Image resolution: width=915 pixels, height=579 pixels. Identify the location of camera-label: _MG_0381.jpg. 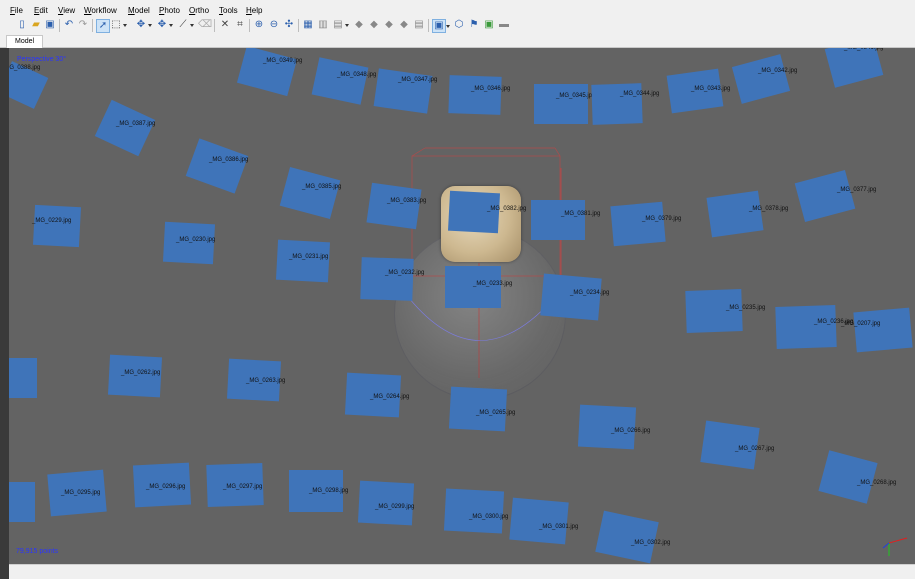
(581, 214).